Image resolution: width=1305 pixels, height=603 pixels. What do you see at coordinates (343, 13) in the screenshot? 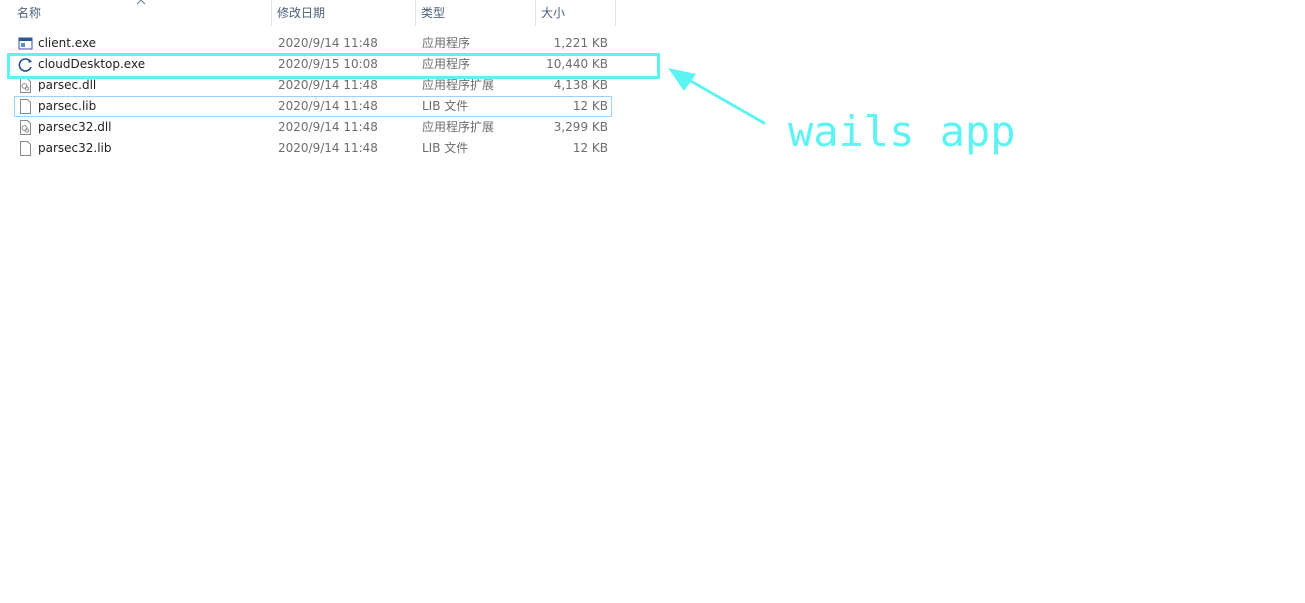
I see `column-header-date-modified: 修改日期` at bounding box center [343, 13].